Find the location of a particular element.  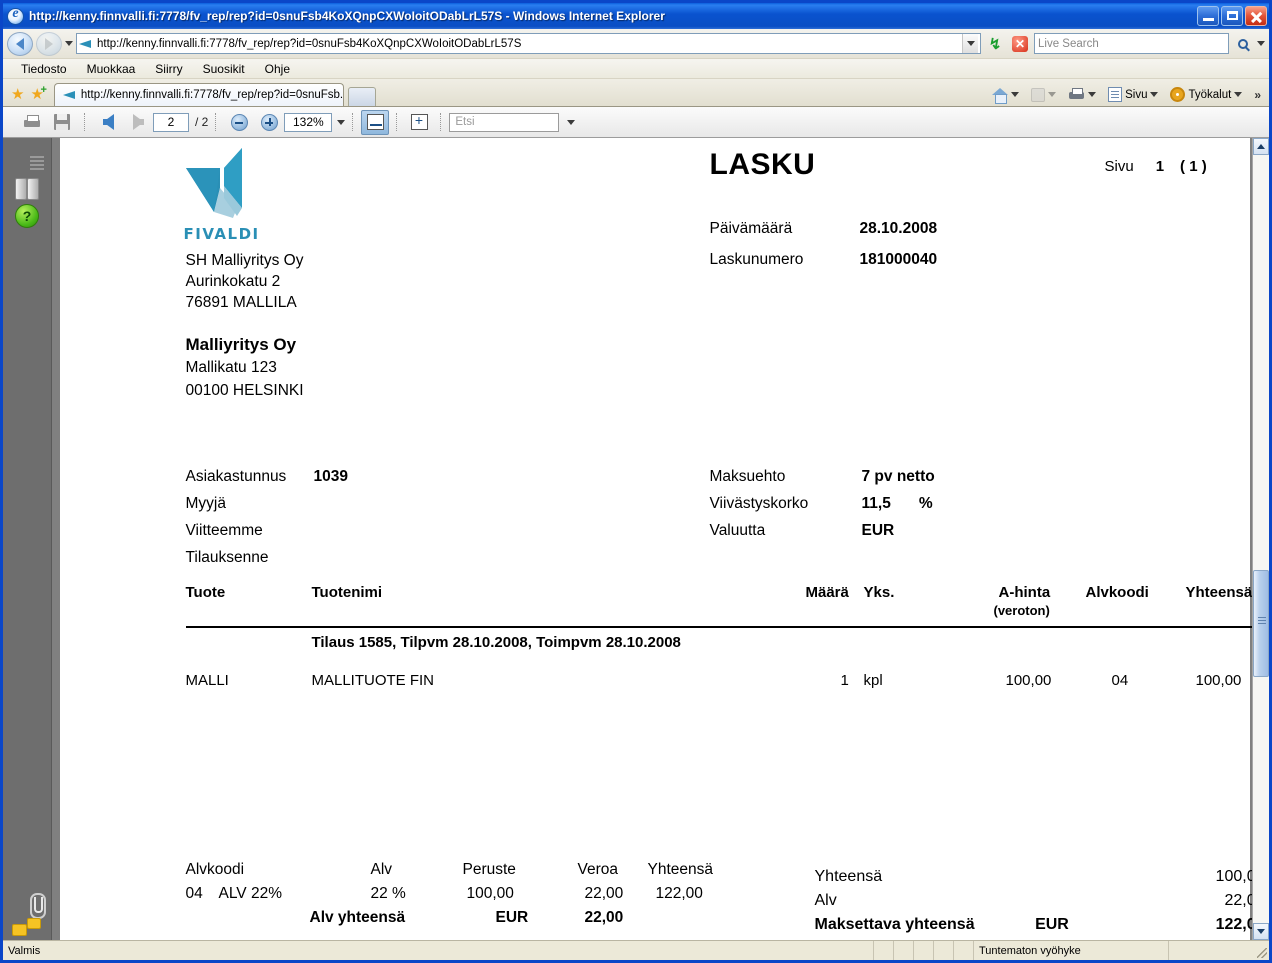

info-row-interest: Viivästyskorko 11,5 % is located at coordinates (822, 504).